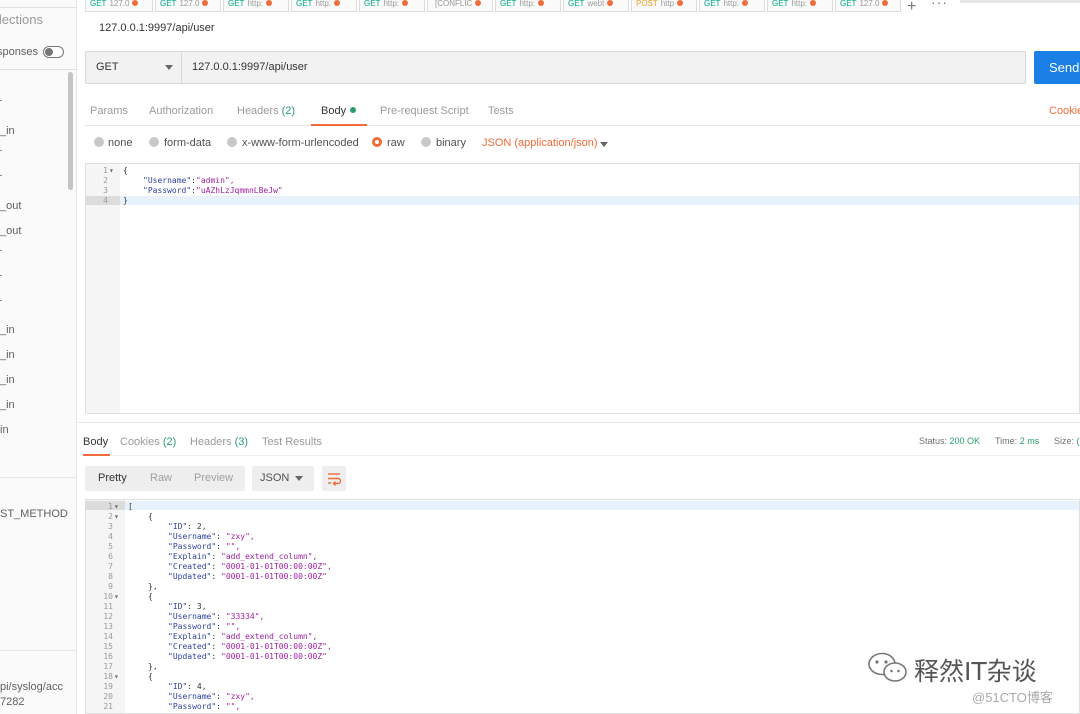  What do you see at coordinates (975, 671) in the screenshot?
I see `watermark-title: 释然IT杂谈` at bounding box center [975, 671].